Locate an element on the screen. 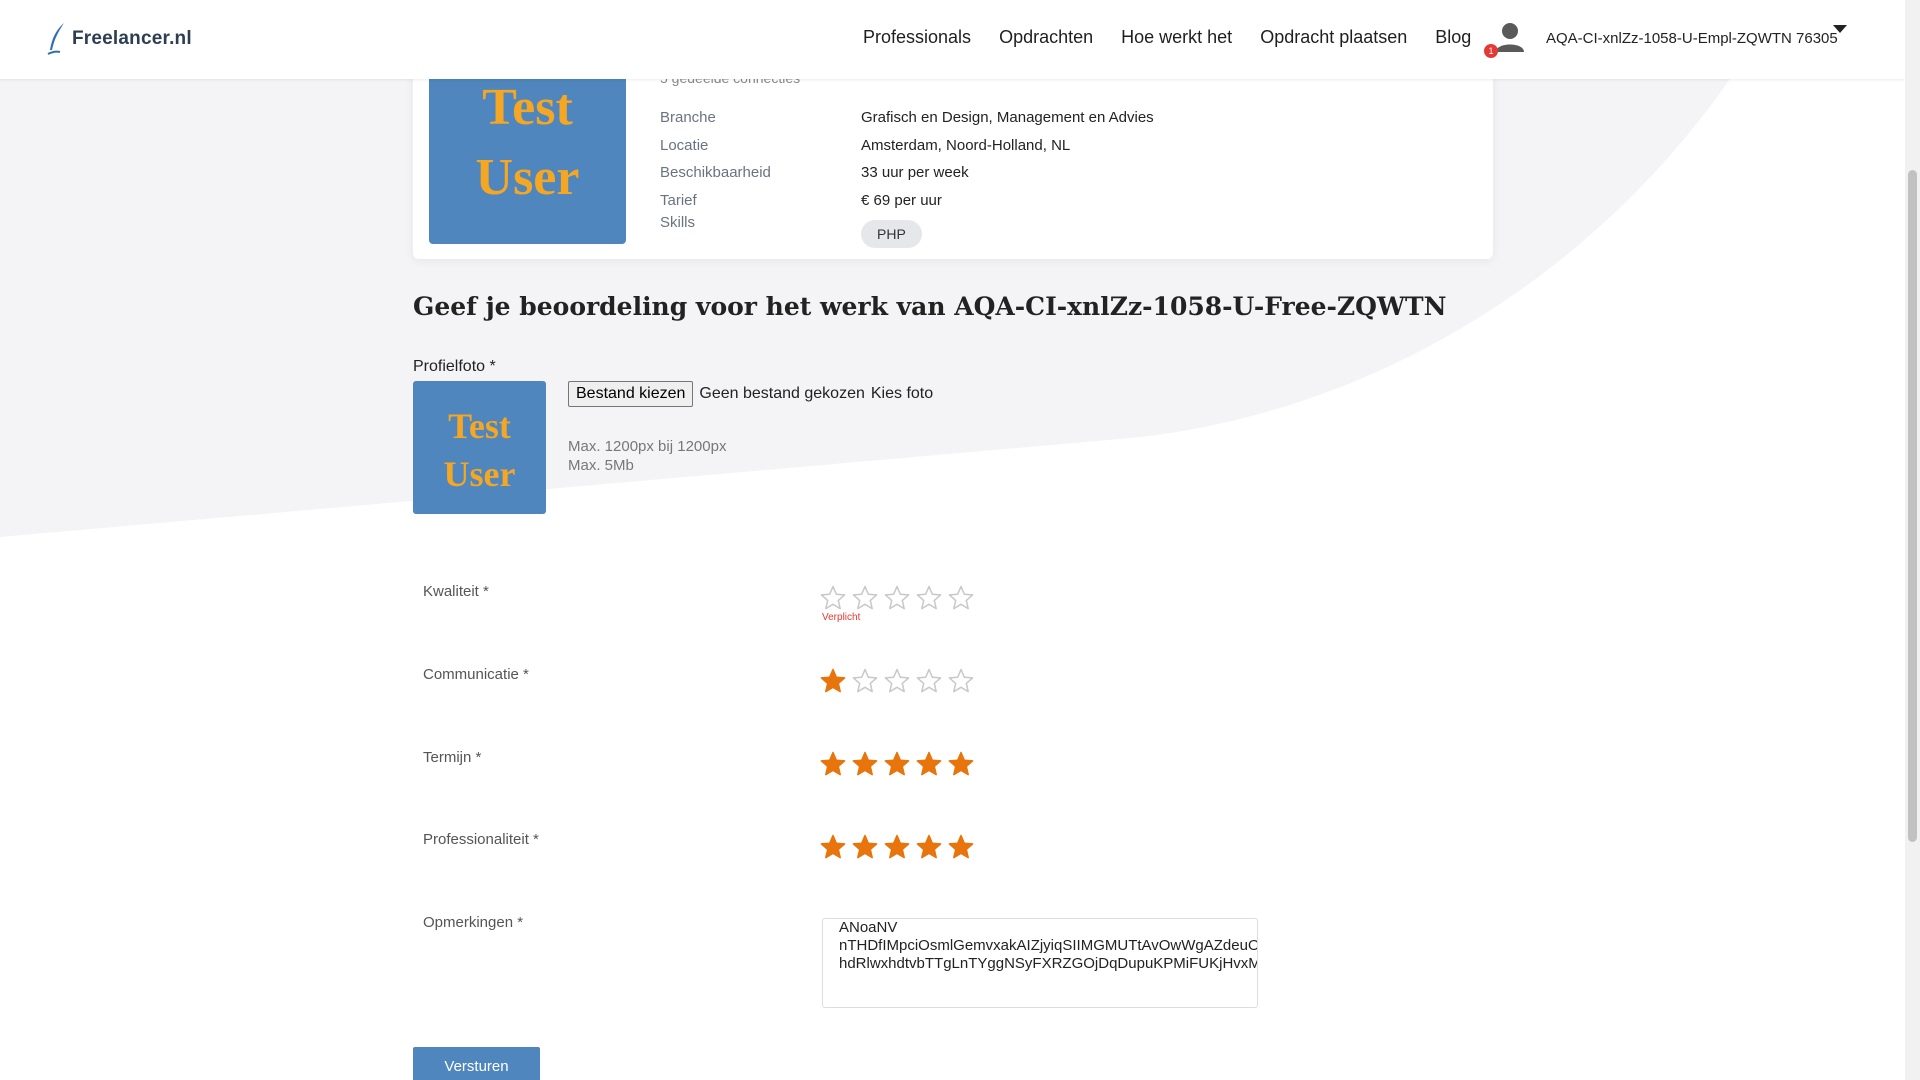  rating-label-communicatie: Communicatie * is located at coordinates (476, 674).